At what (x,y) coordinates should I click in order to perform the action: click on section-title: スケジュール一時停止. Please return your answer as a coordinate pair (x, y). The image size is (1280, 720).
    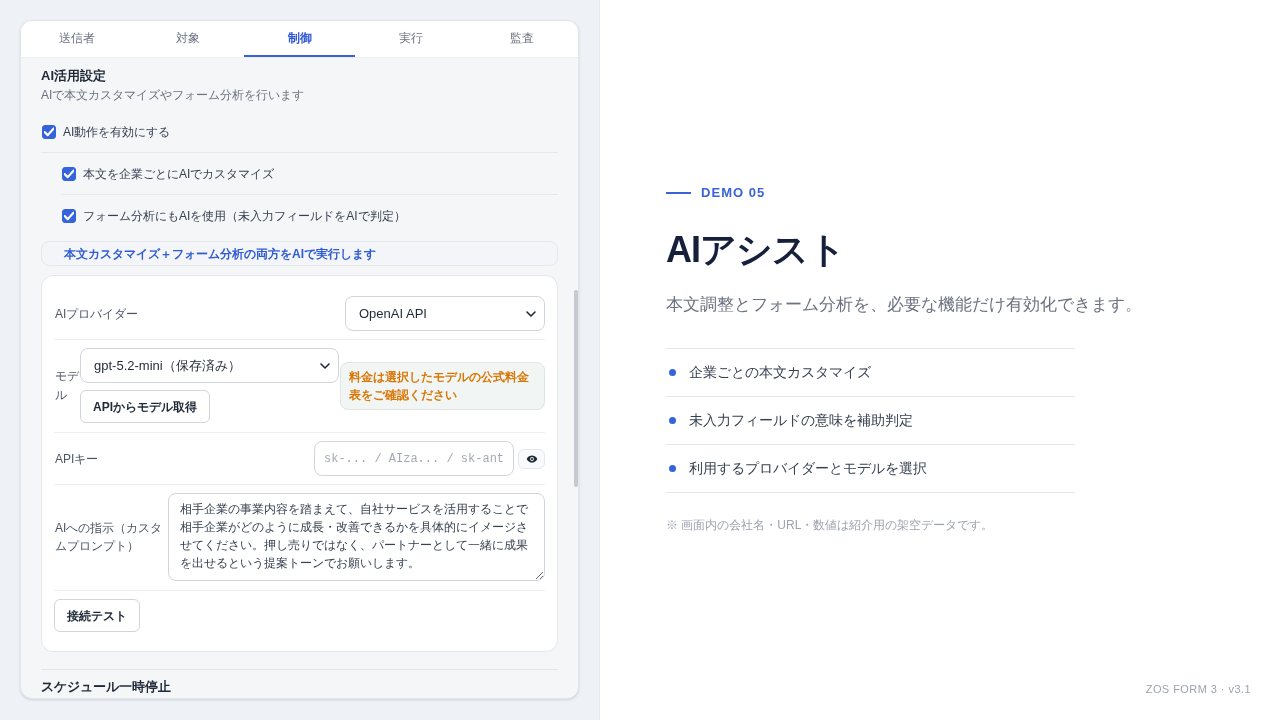
    Looking at the image, I should click on (106, 687).